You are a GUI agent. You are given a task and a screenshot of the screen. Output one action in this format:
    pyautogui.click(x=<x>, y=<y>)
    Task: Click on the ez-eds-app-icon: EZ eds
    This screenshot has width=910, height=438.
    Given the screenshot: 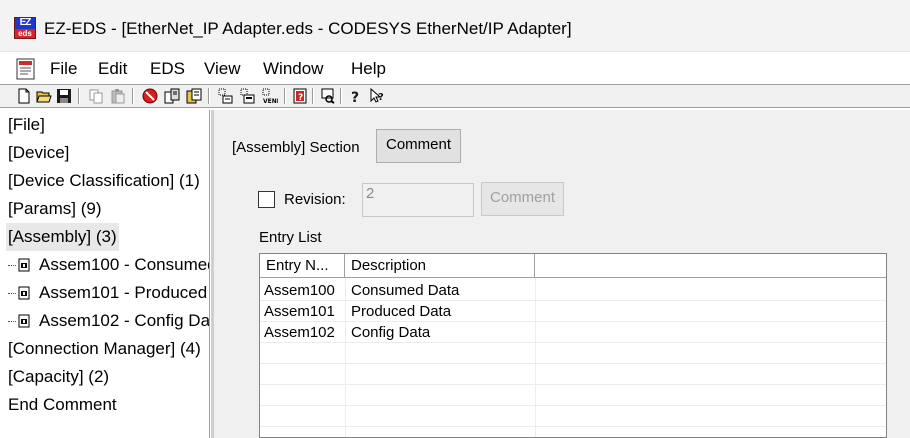 What is the action you would take?
    pyautogui.click(x=25, y=28)
    